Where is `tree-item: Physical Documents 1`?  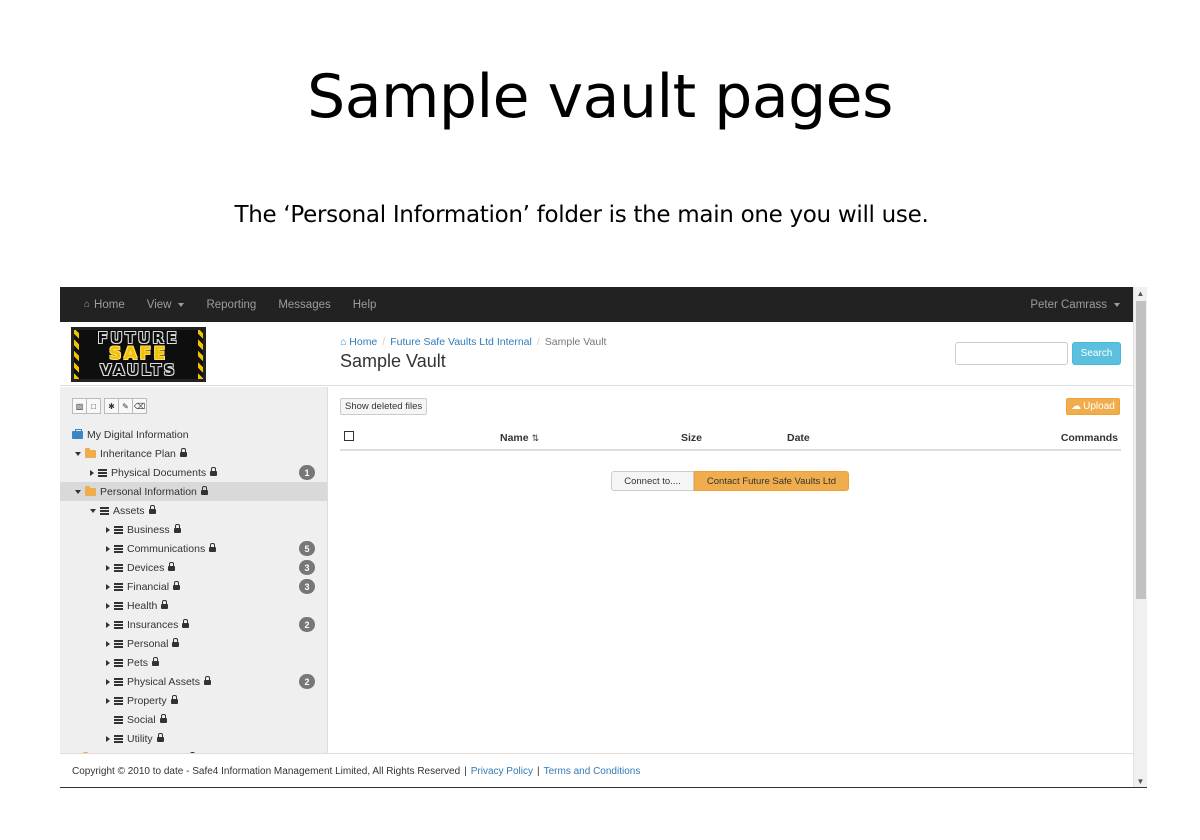
tree-item: Physical Documents 1 is located at coordinates (193, 472).